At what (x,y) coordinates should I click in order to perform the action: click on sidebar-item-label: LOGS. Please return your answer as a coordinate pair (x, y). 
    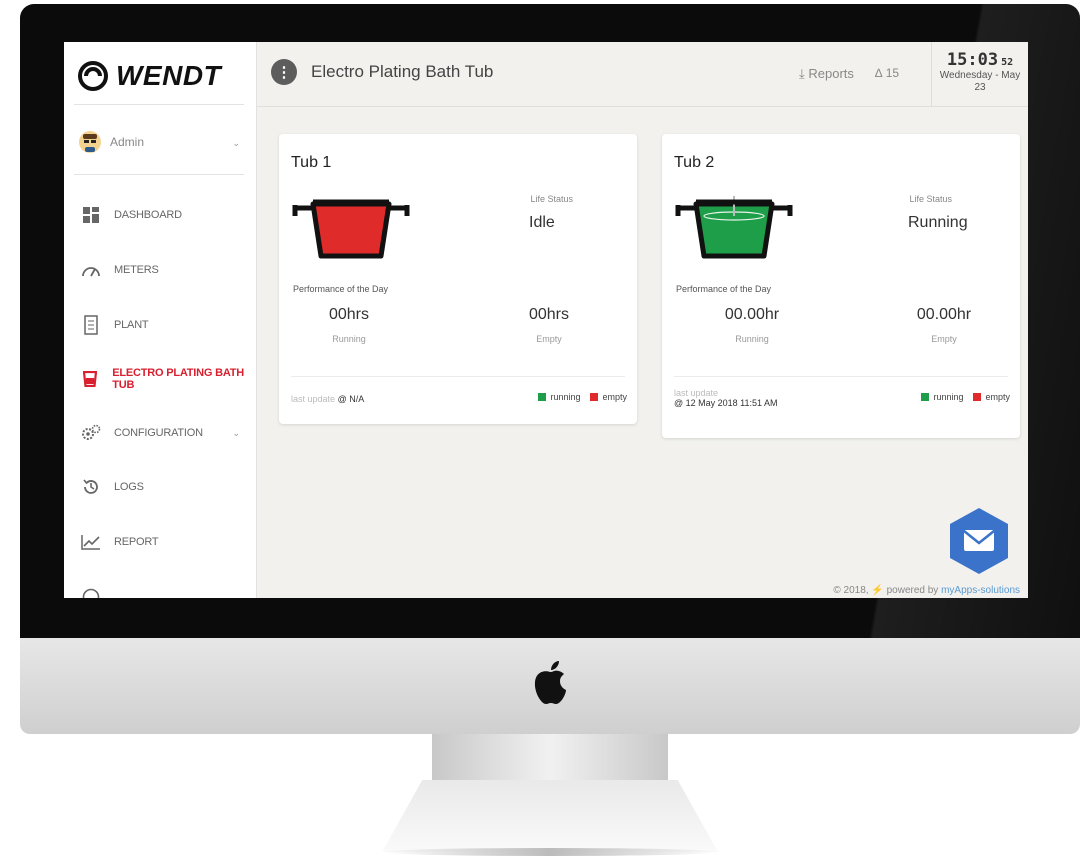
    Looking at the image, I should click on (129, 487).